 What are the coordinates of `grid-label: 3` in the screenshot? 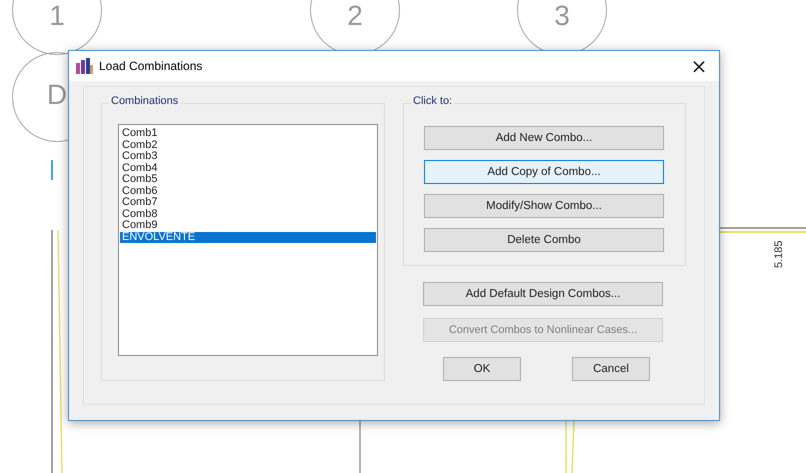 It's located at (562, 16).